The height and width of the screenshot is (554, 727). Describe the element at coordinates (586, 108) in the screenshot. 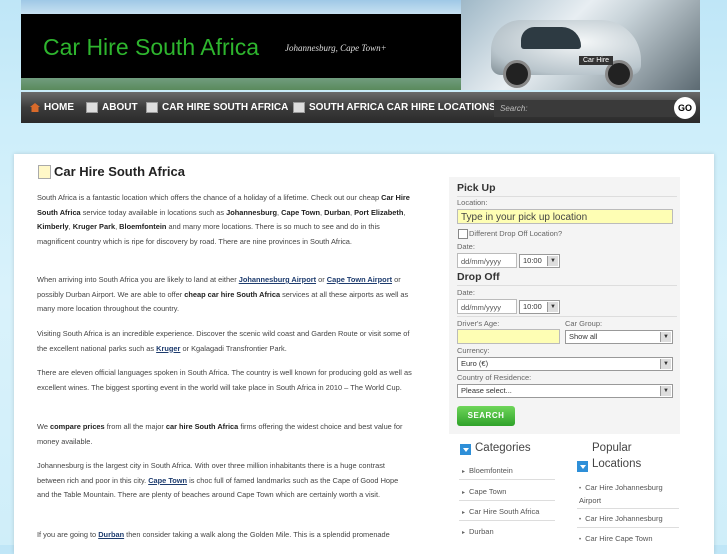

I see `search-input: Search:` at that location.